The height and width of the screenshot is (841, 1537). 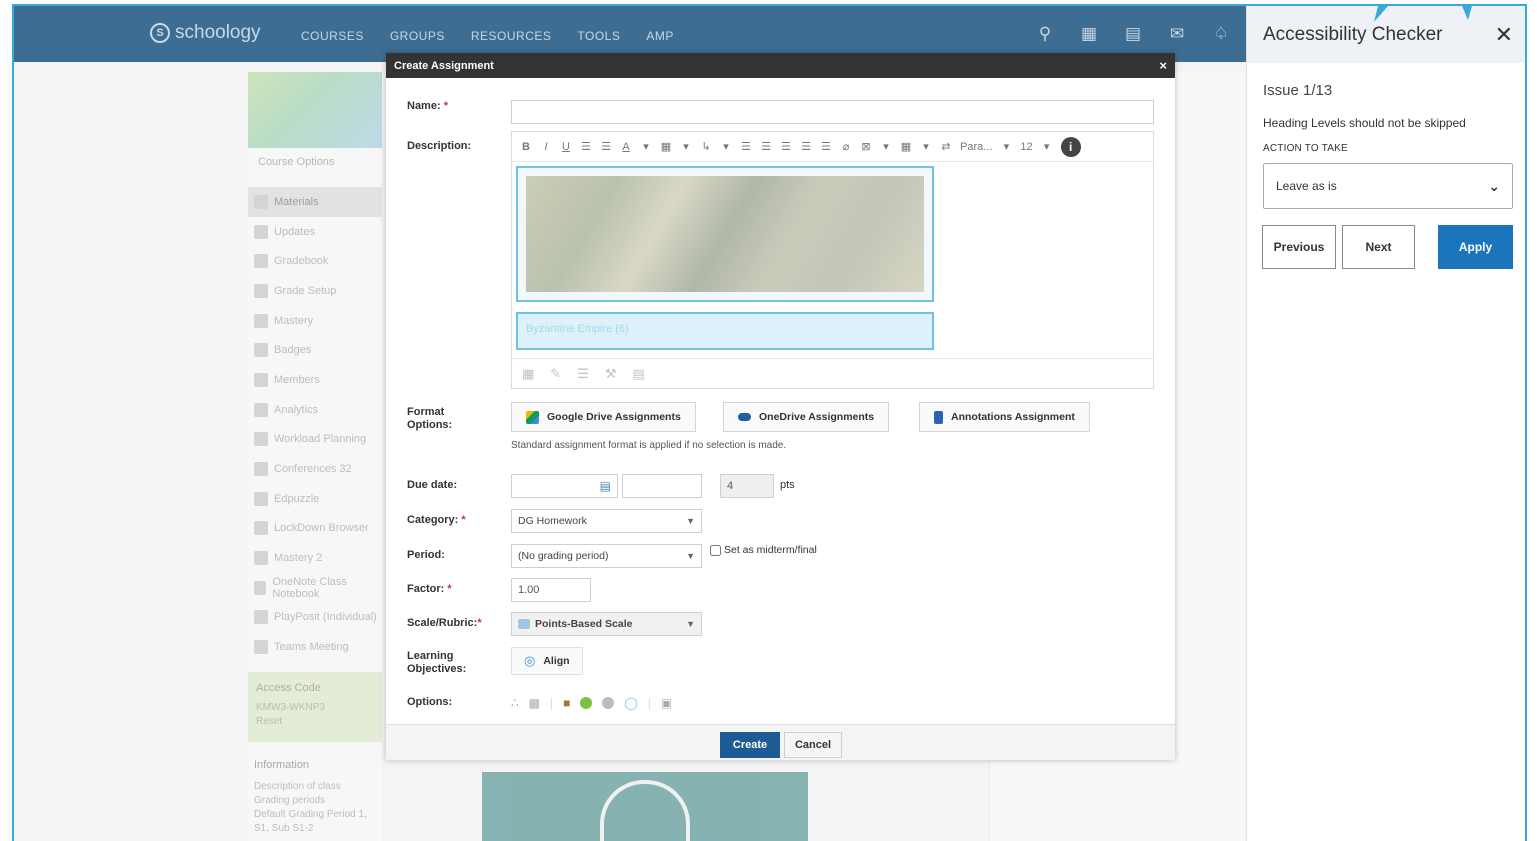 What do you see at coordinates (566, 703) in the screenshot?
I see `gradebook-option-icon: ■` at bounding box center [566, 703].